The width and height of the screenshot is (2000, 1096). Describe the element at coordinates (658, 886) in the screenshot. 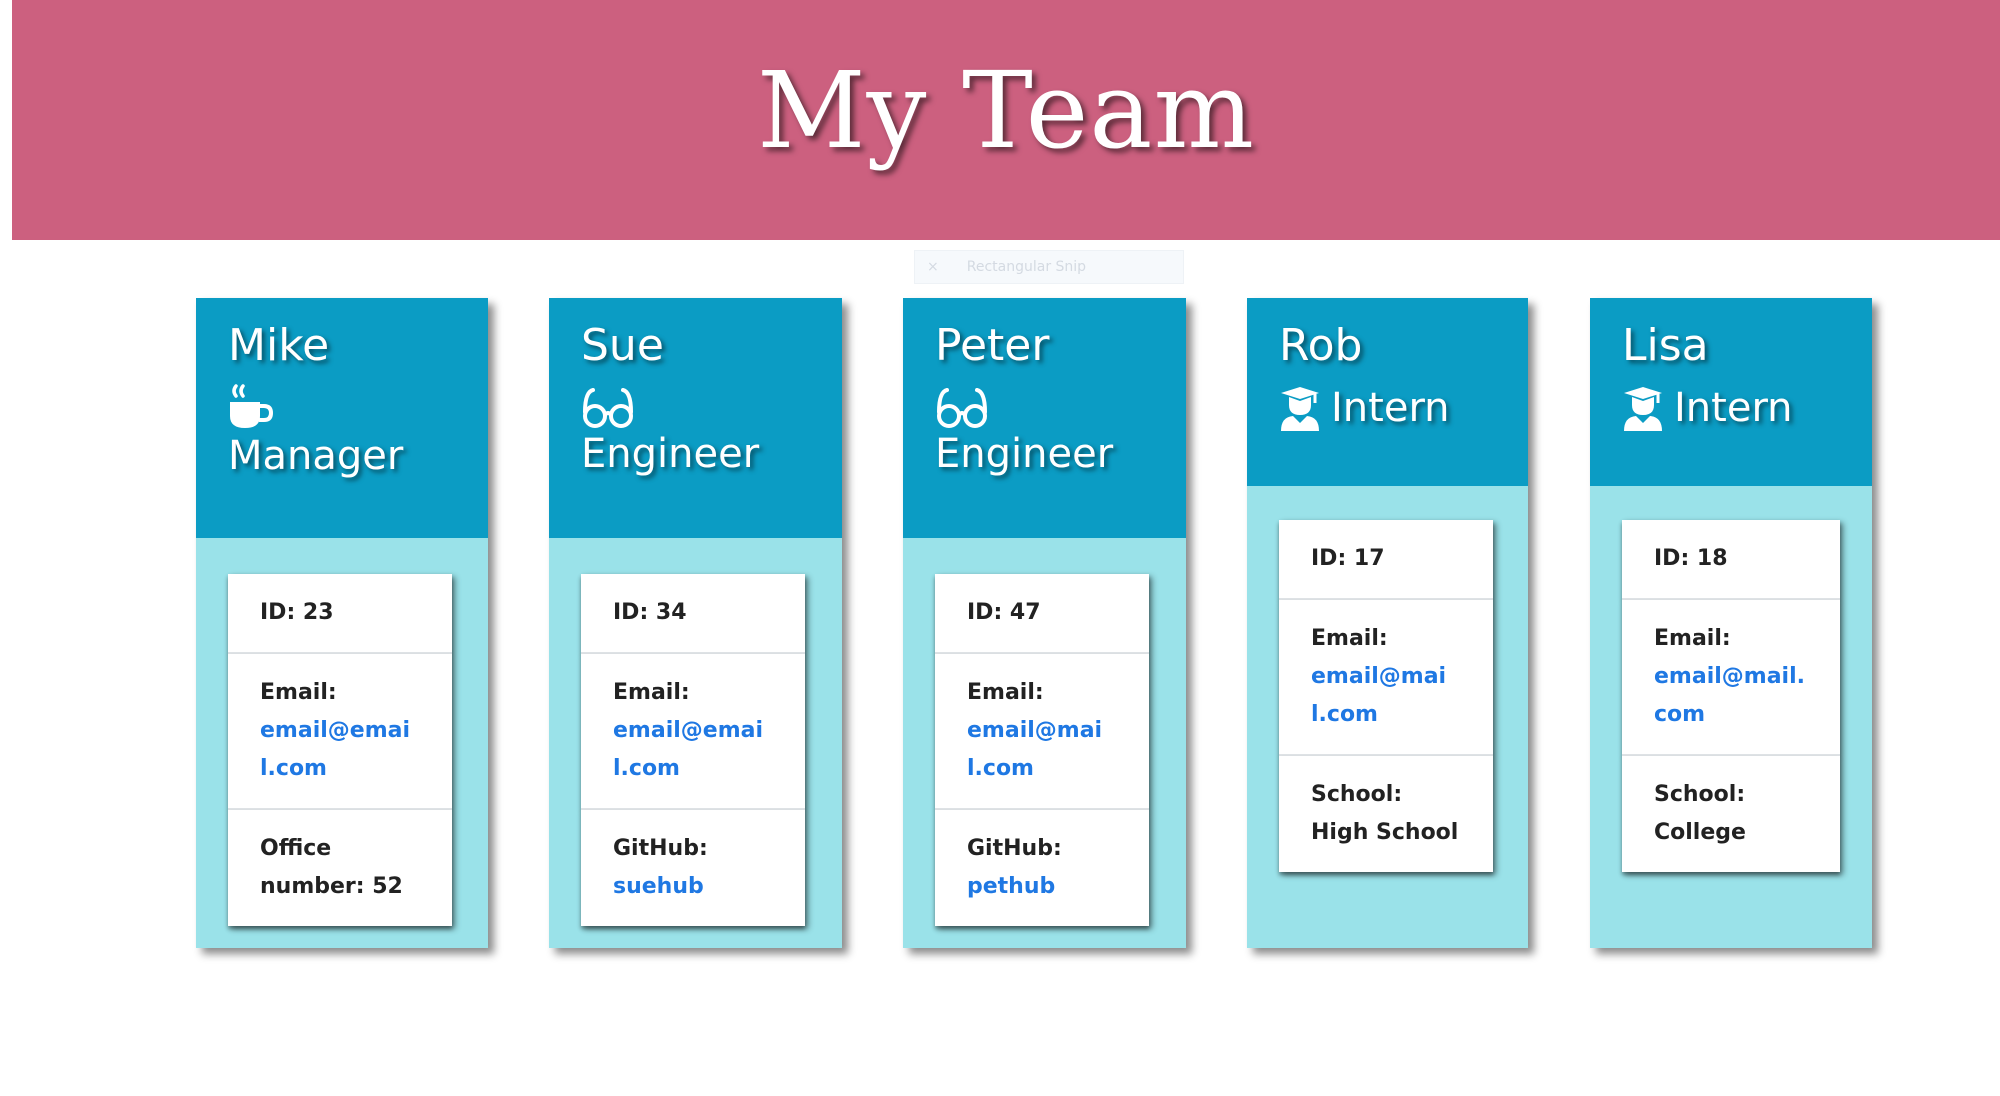

I see `github-link: suehub` at that location.